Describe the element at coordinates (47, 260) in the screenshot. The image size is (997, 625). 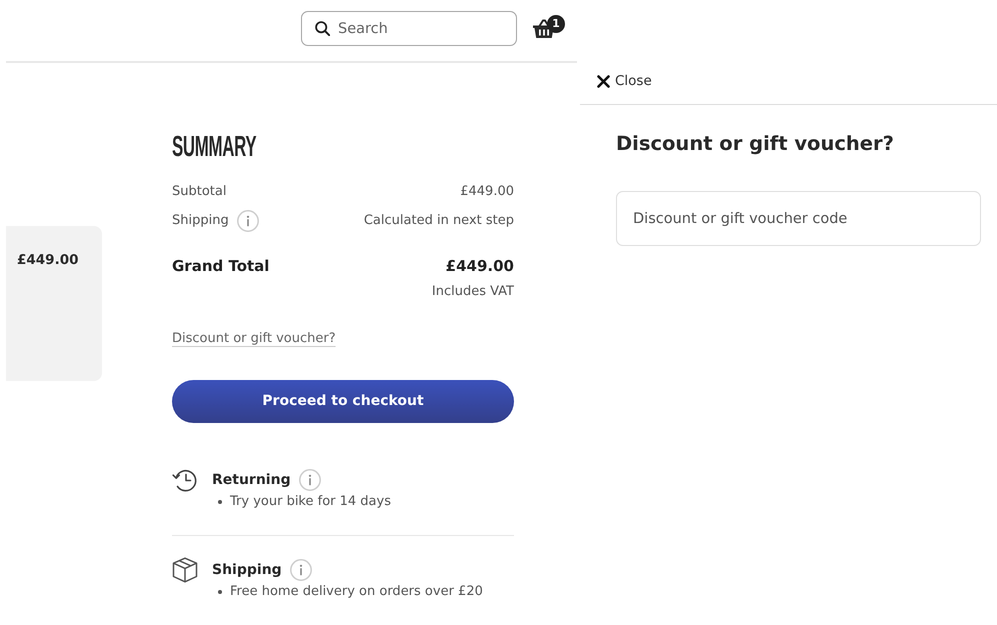
I see `product-price: £449.00` at that location.